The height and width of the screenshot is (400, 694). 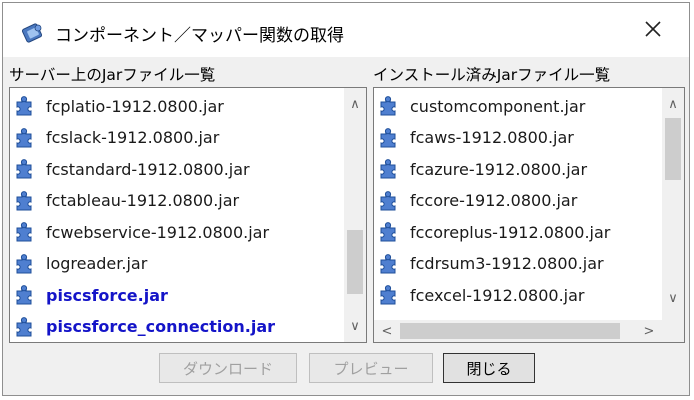 I want to click on list-item: piscsforce.jar, so click(x=91, y=295).